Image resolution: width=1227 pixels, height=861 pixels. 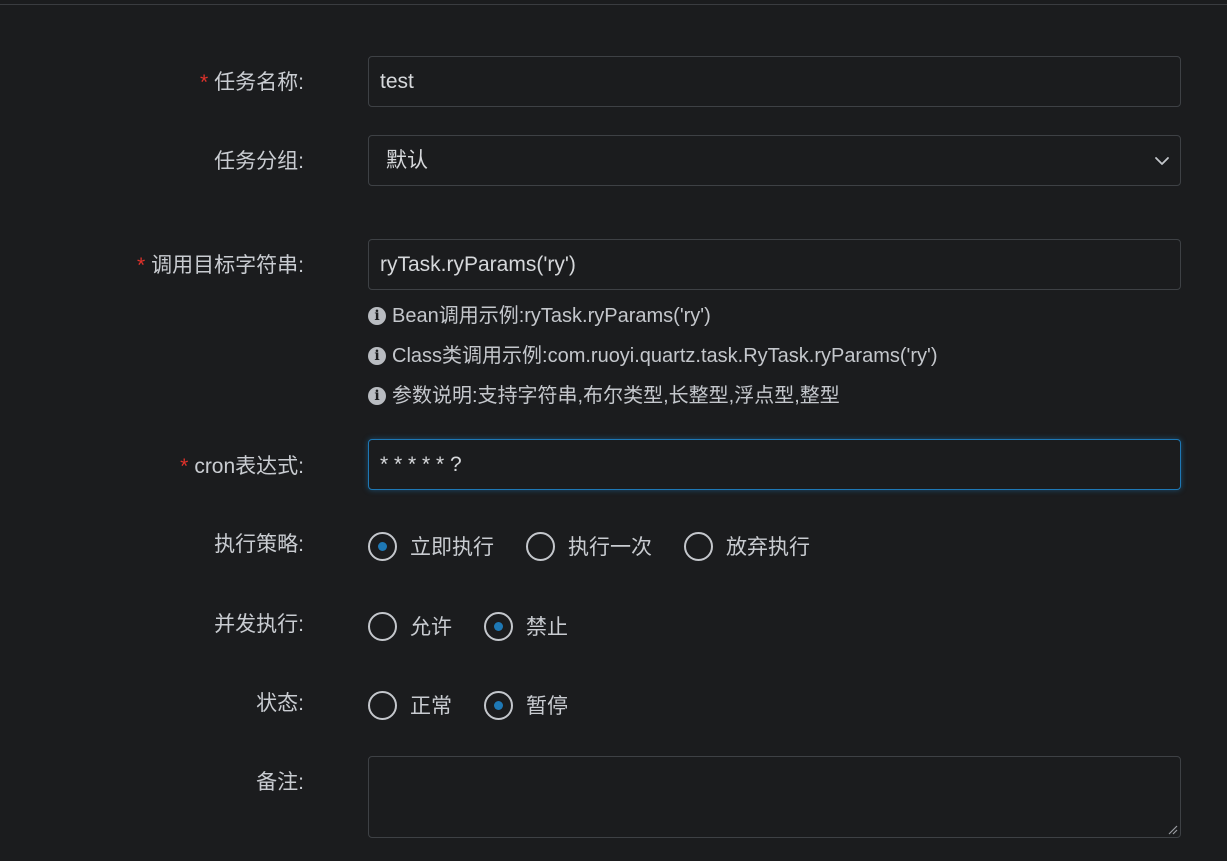 I want to click on chevron-down-icon, so click(x=1162, y=161).